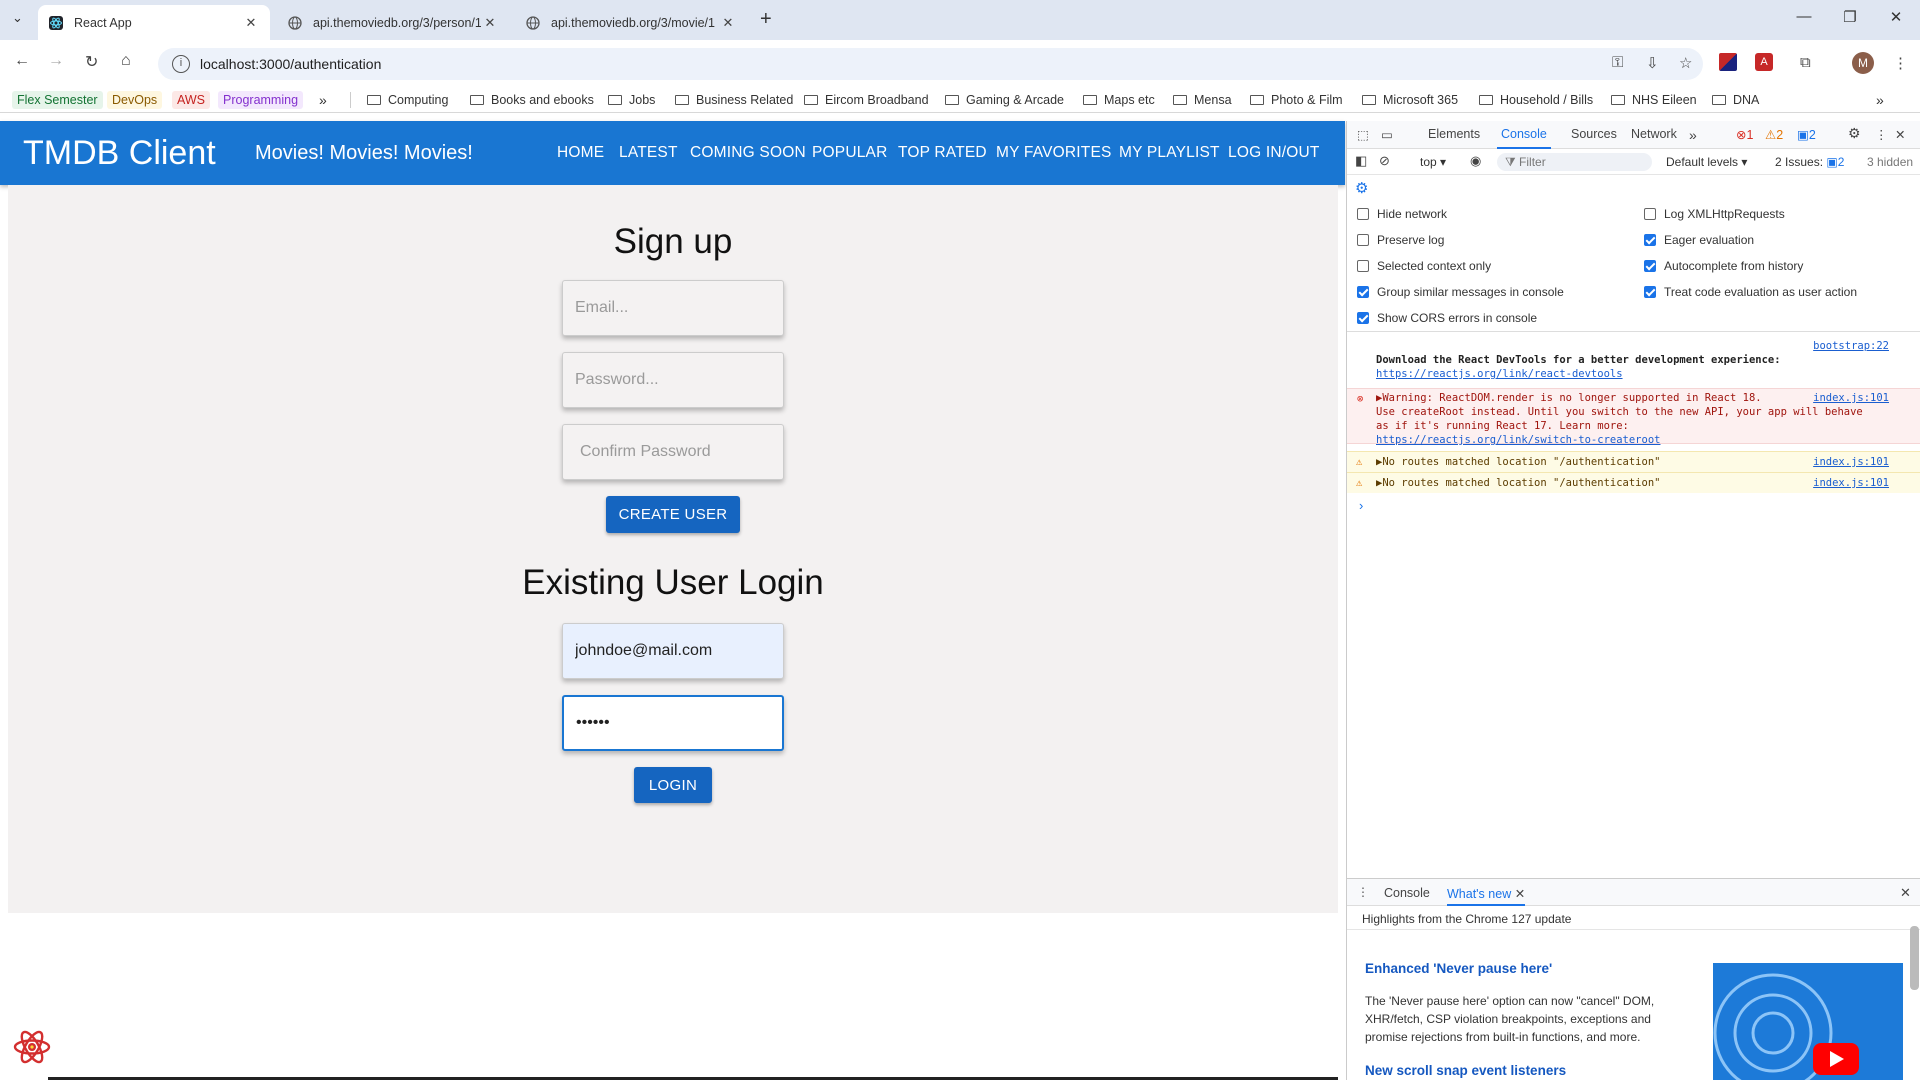 This screenshot has height=1080, width=1920. I want to click on login-password-input, so click(673, 723).